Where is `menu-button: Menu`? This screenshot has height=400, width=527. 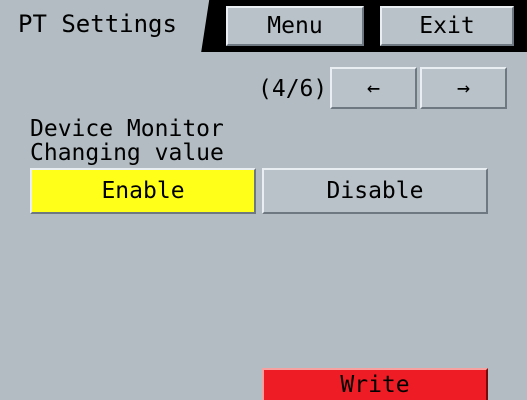 menu-button: Menu is located at coordinates (295, 26).